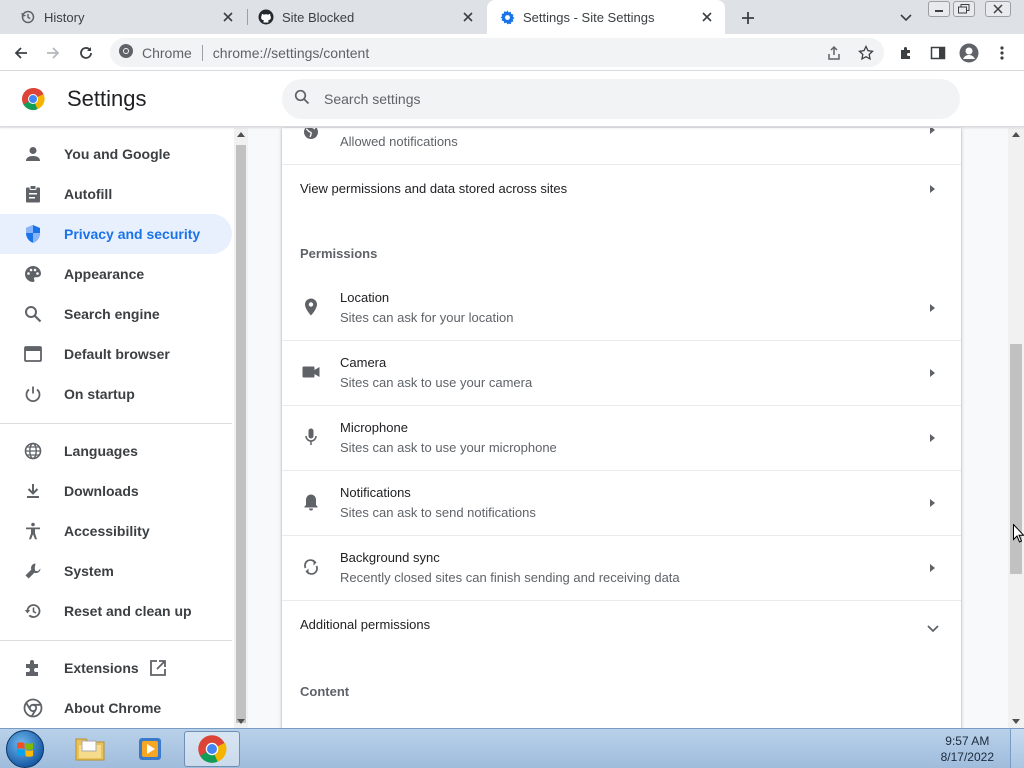  I want to click on minimize-button, so click(939, 9).